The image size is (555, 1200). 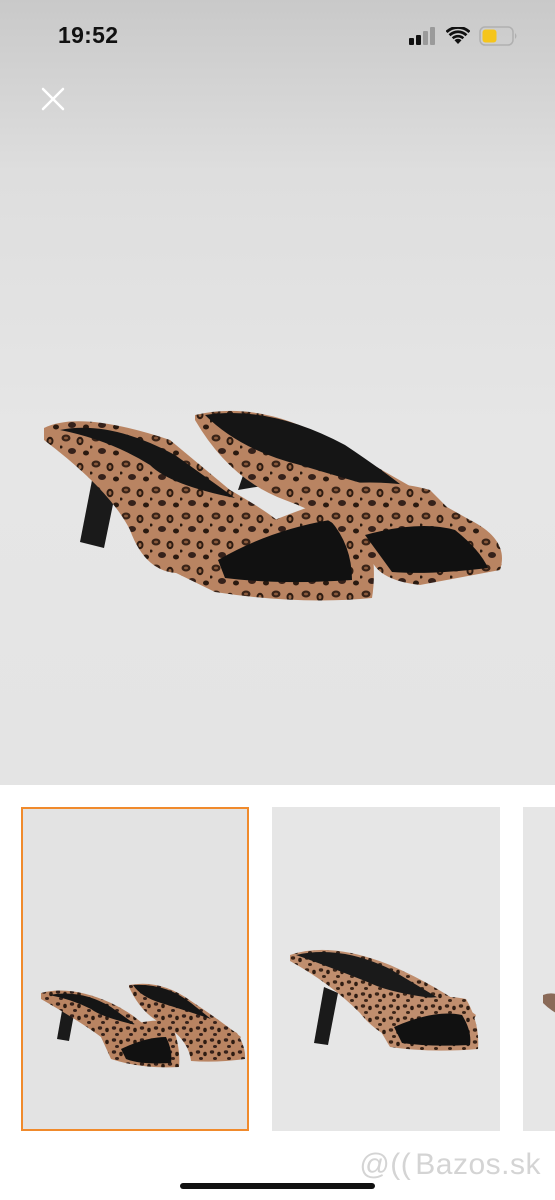 I want to click on thumbnail-1-image, so click(x=143, y=1025).